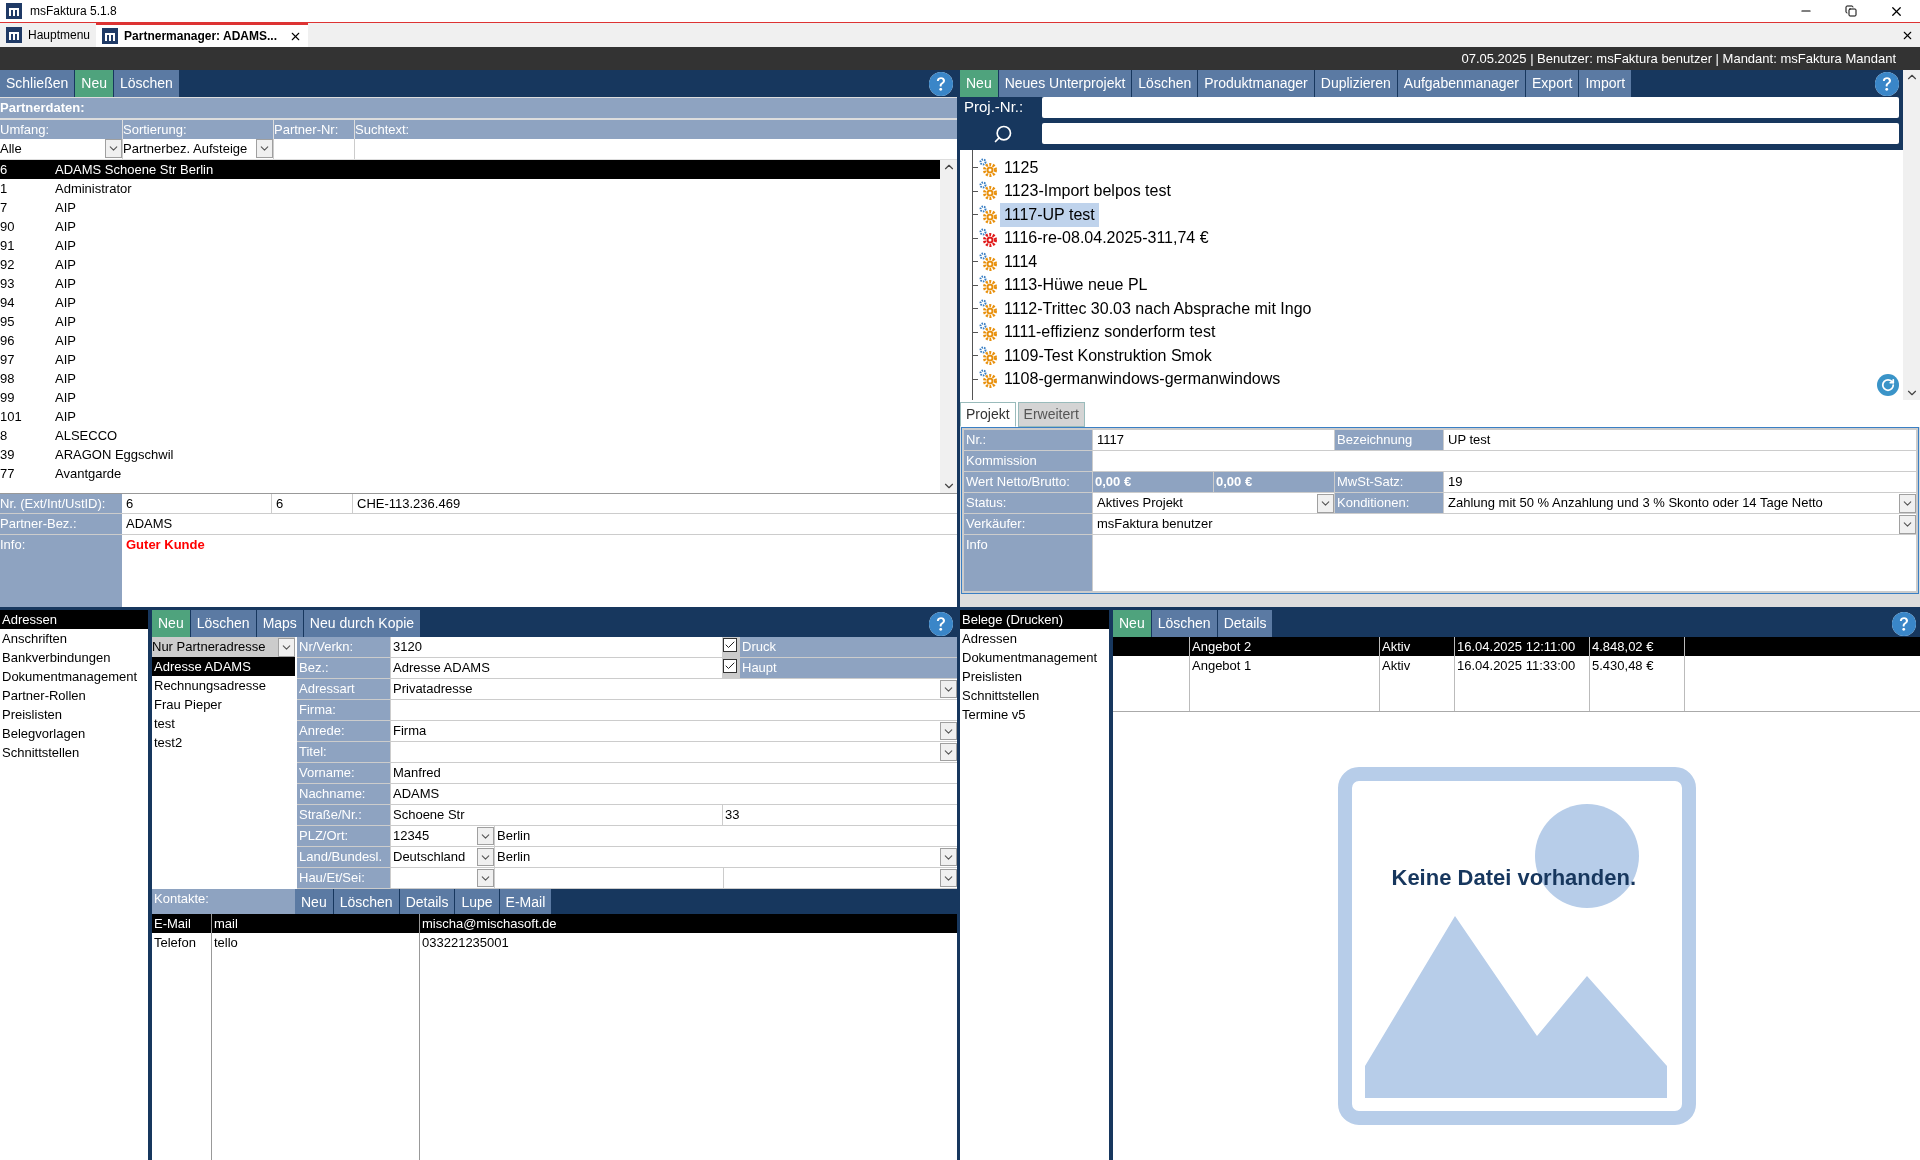 This screenshot has width=1920, height=1160. I want to click on list-item: Rechnungsadresse, so click(223, 685).